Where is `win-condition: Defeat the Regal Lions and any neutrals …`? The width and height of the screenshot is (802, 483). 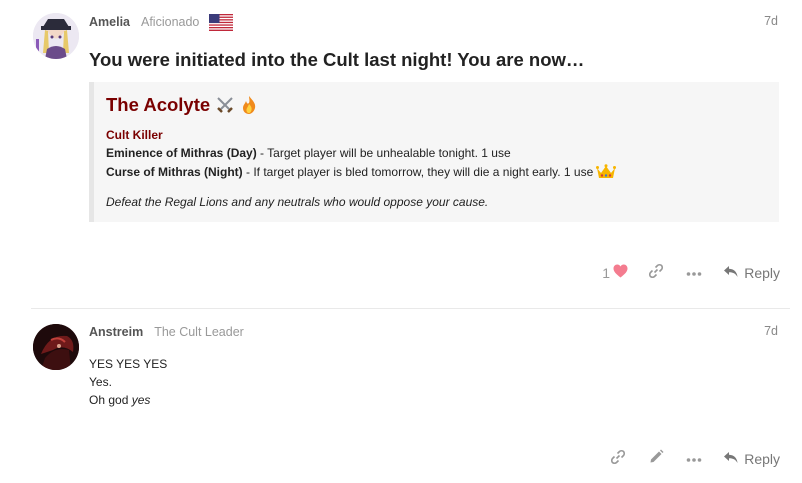
win-condition: Defeat the Regal Lions and any neutrals … is located at coordinates (297, 202).